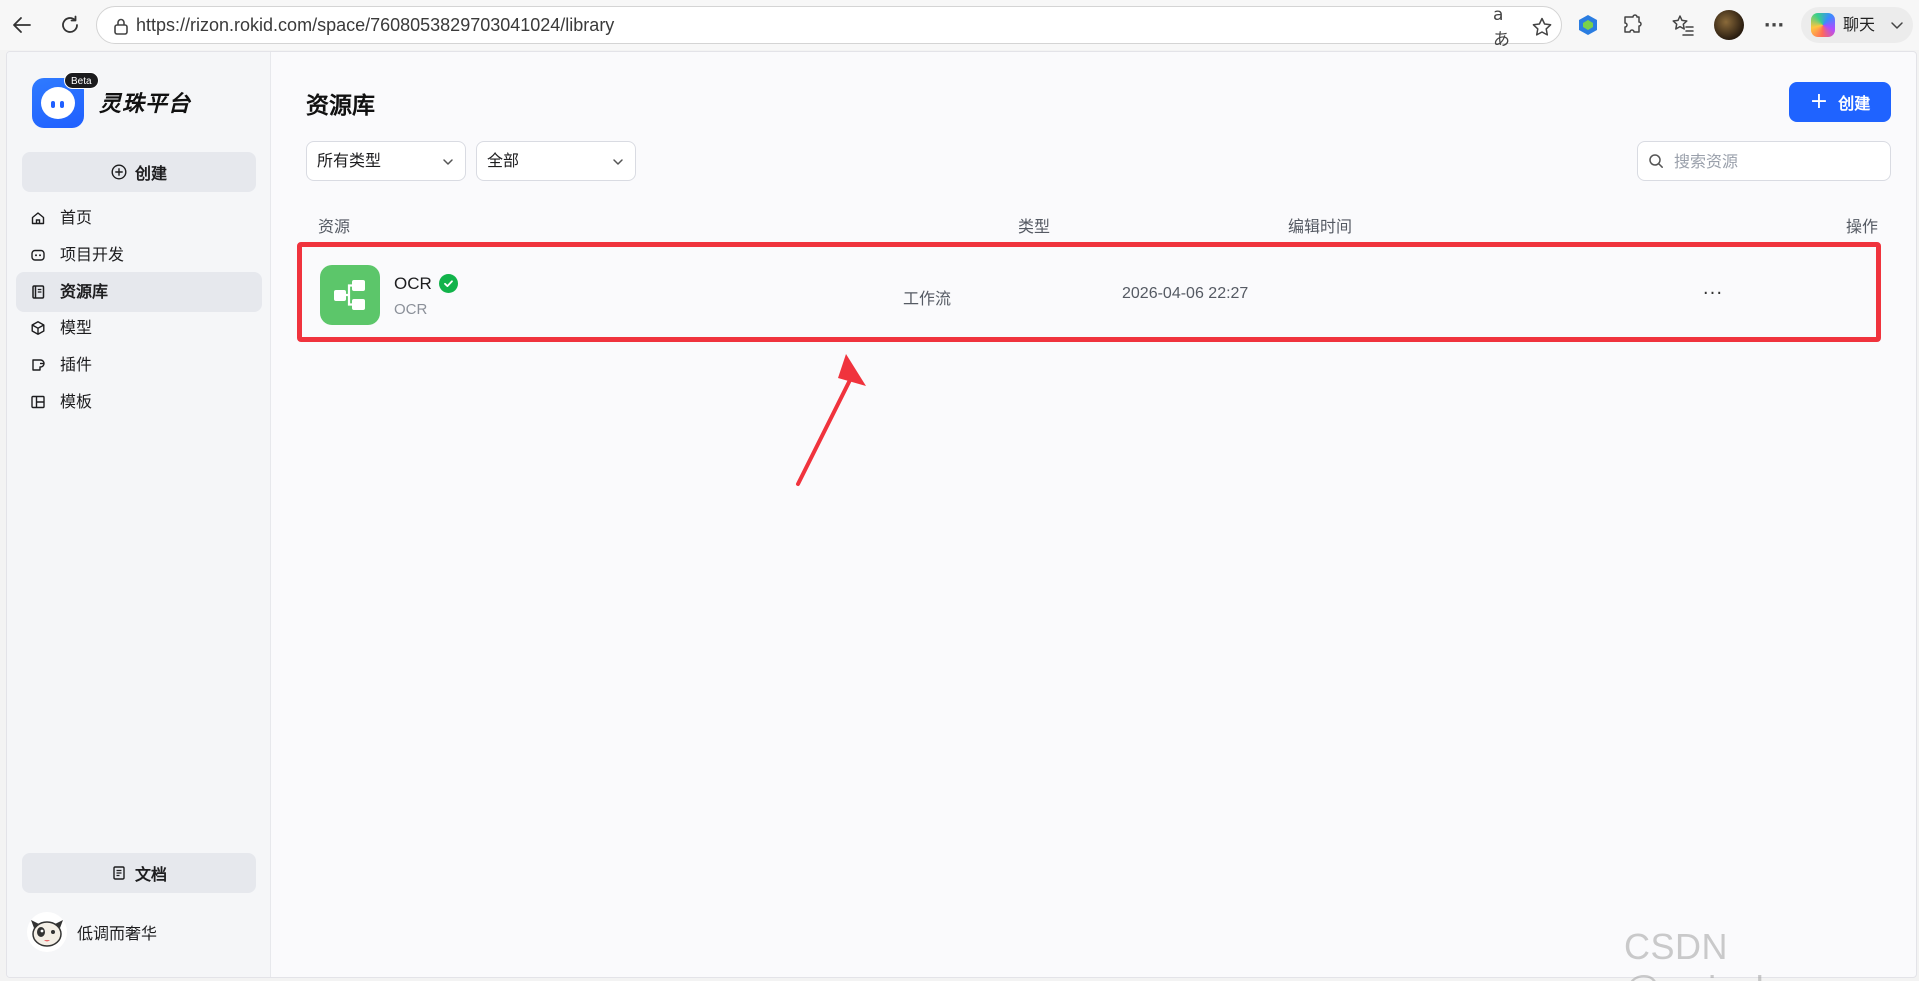 Image resolution: width=1919 pixels, height=981 pixels. I want to click on resource-type: 工作流, so click(927, 298).